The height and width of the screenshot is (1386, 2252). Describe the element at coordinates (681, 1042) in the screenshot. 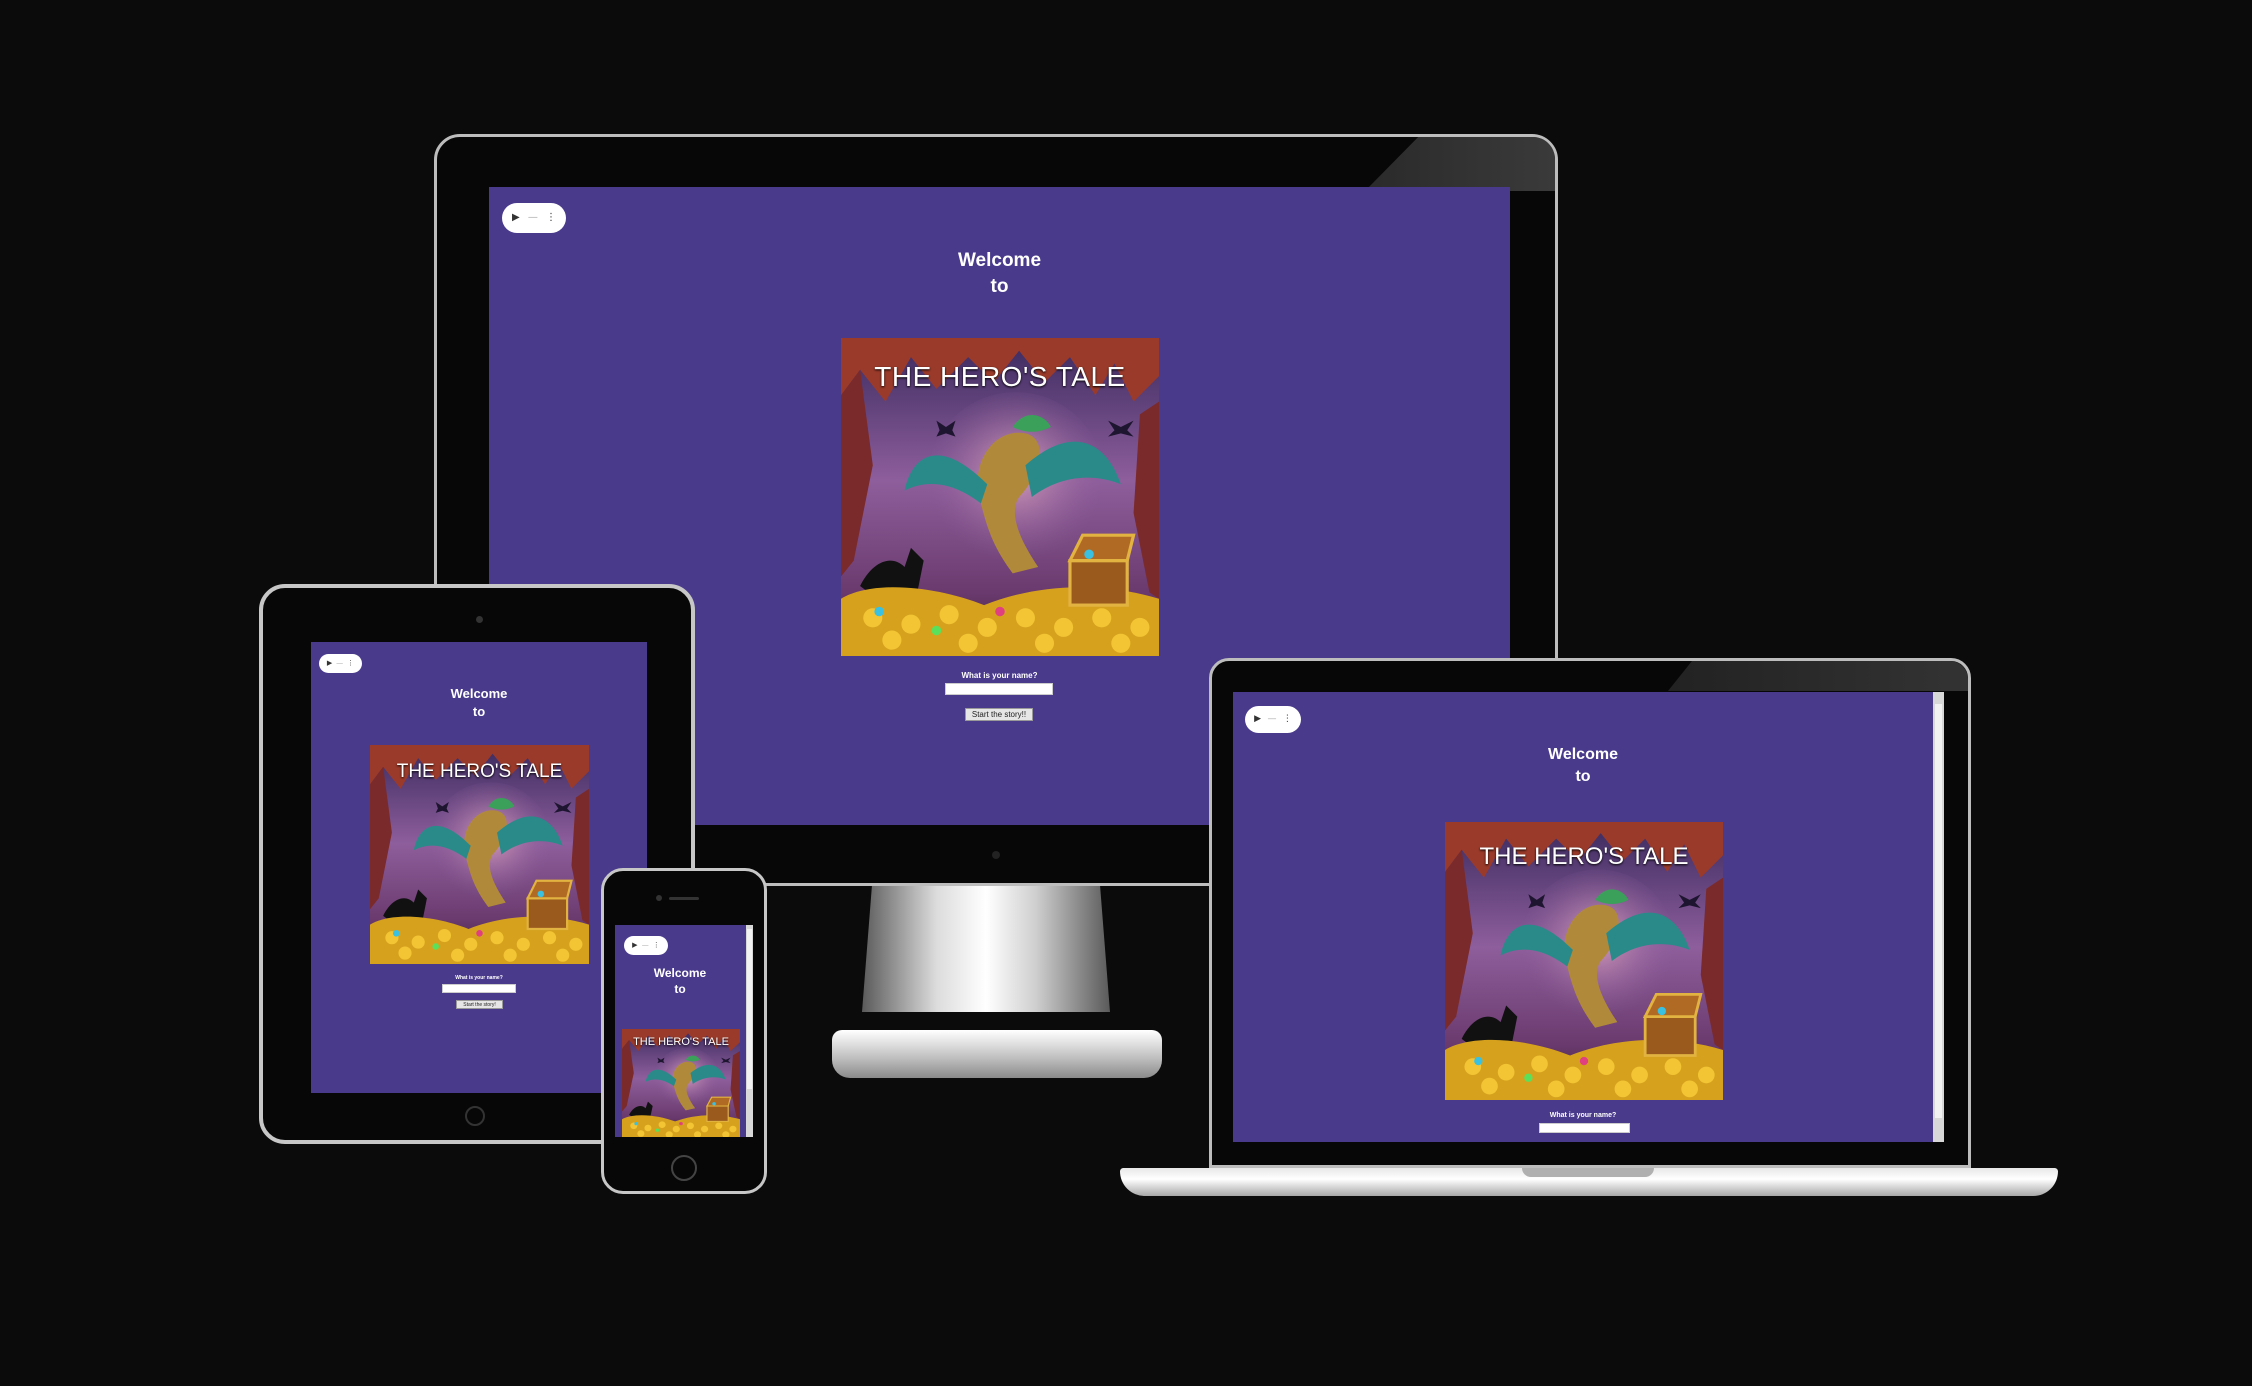

I see `phone-cover-title: THE HERO'S TALE` at that location.